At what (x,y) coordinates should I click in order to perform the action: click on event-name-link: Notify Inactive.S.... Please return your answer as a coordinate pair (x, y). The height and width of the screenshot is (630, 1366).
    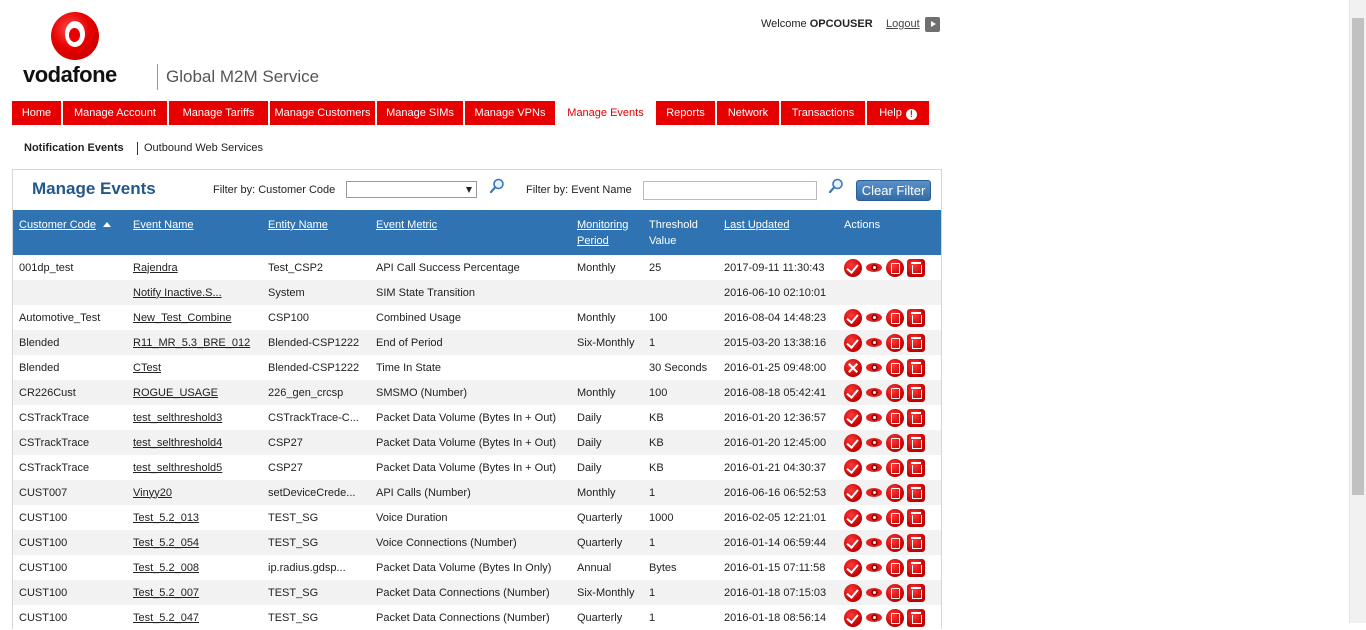
    Looking at the image, I should click on (177, 293).